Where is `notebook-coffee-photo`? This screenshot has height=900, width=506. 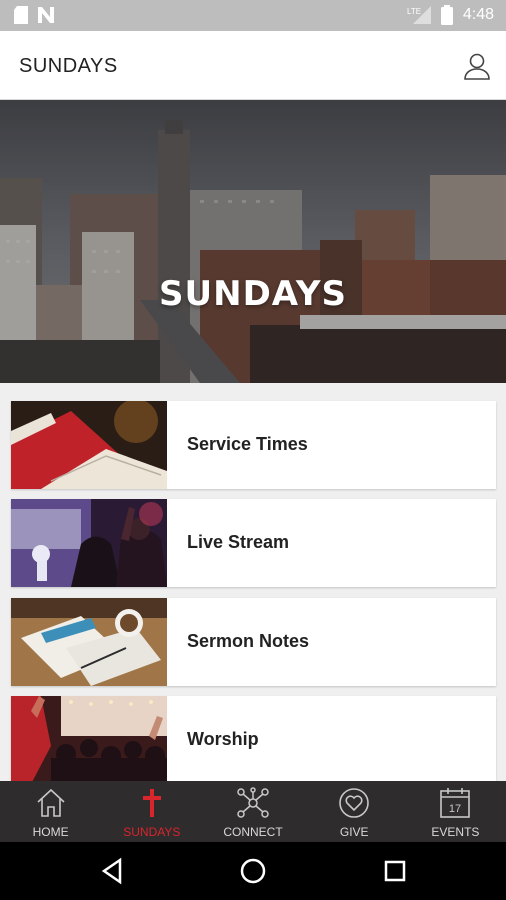
notebook-coffee-photo is located at coordinates (89, 642).